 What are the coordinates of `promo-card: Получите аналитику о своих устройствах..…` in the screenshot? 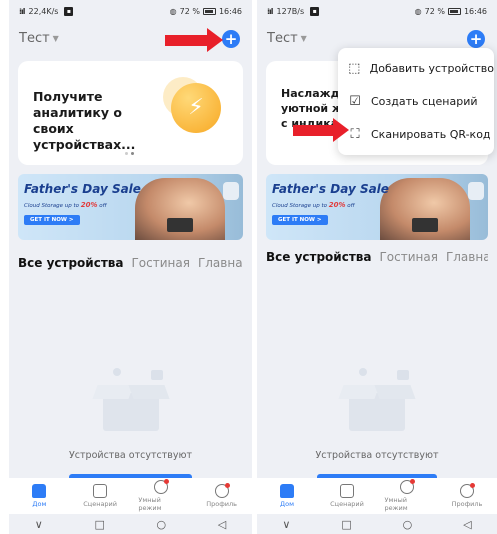 It's located at (130, 113).